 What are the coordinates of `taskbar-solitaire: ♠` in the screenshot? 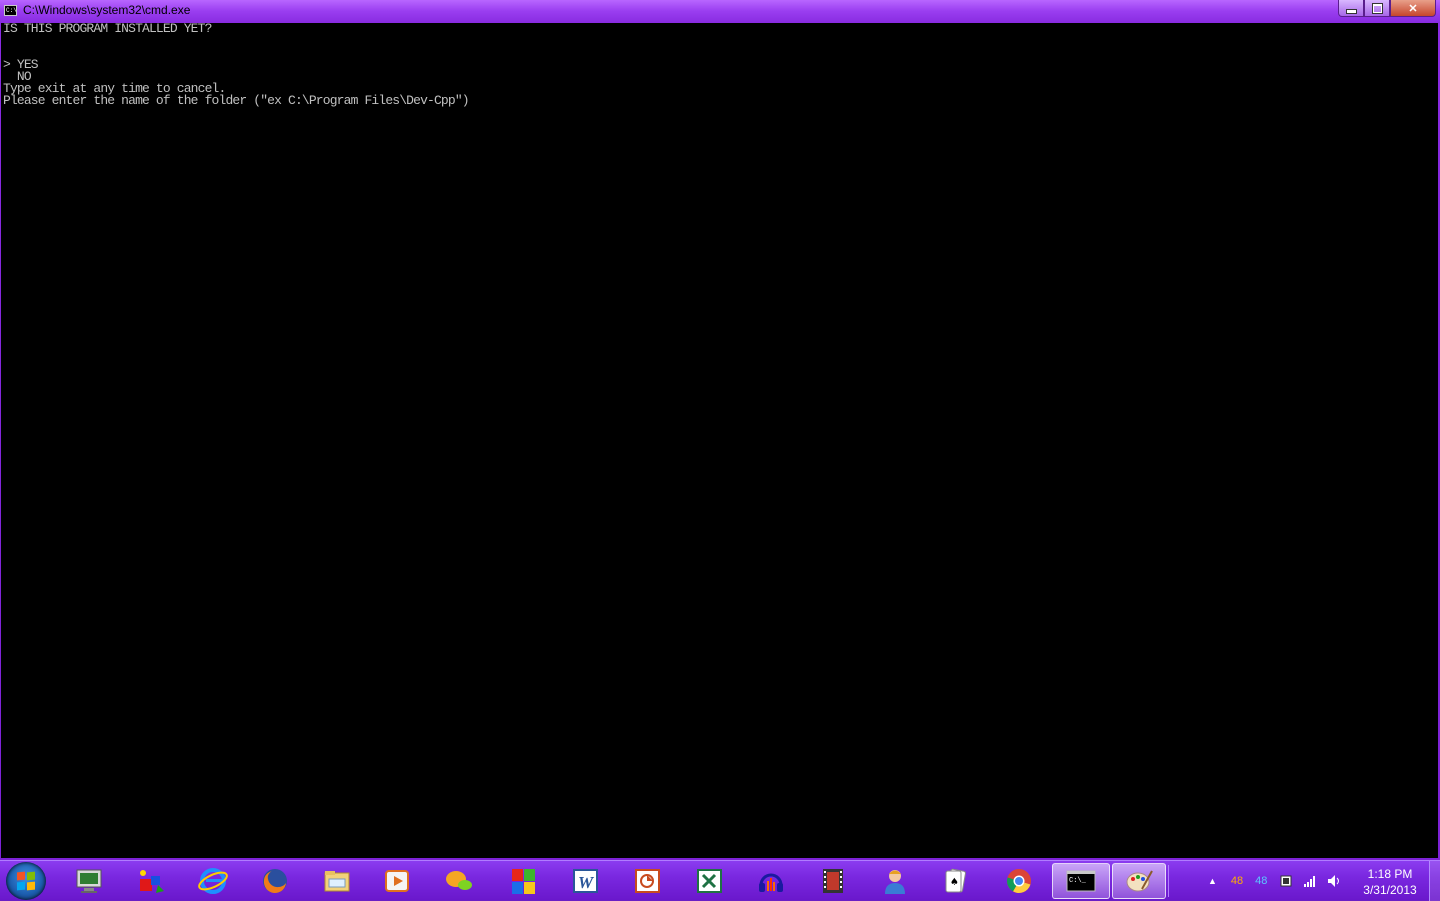 It's located at (955, 881).